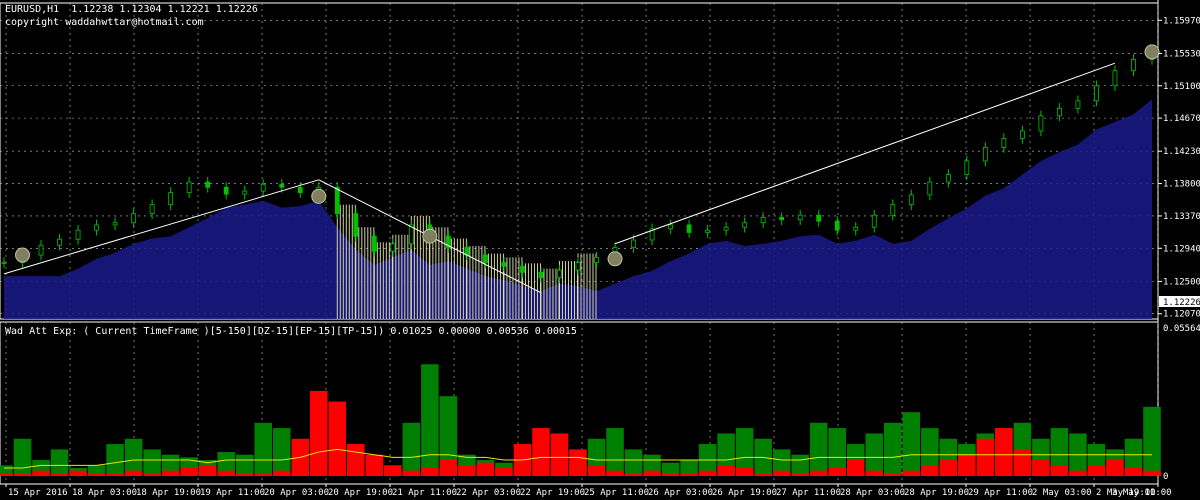  What do you see at coordinates (104, 493) in the screenshot?
I see `time-tick-label: 18 Apr 03:00` at bounding box center [104, 493].